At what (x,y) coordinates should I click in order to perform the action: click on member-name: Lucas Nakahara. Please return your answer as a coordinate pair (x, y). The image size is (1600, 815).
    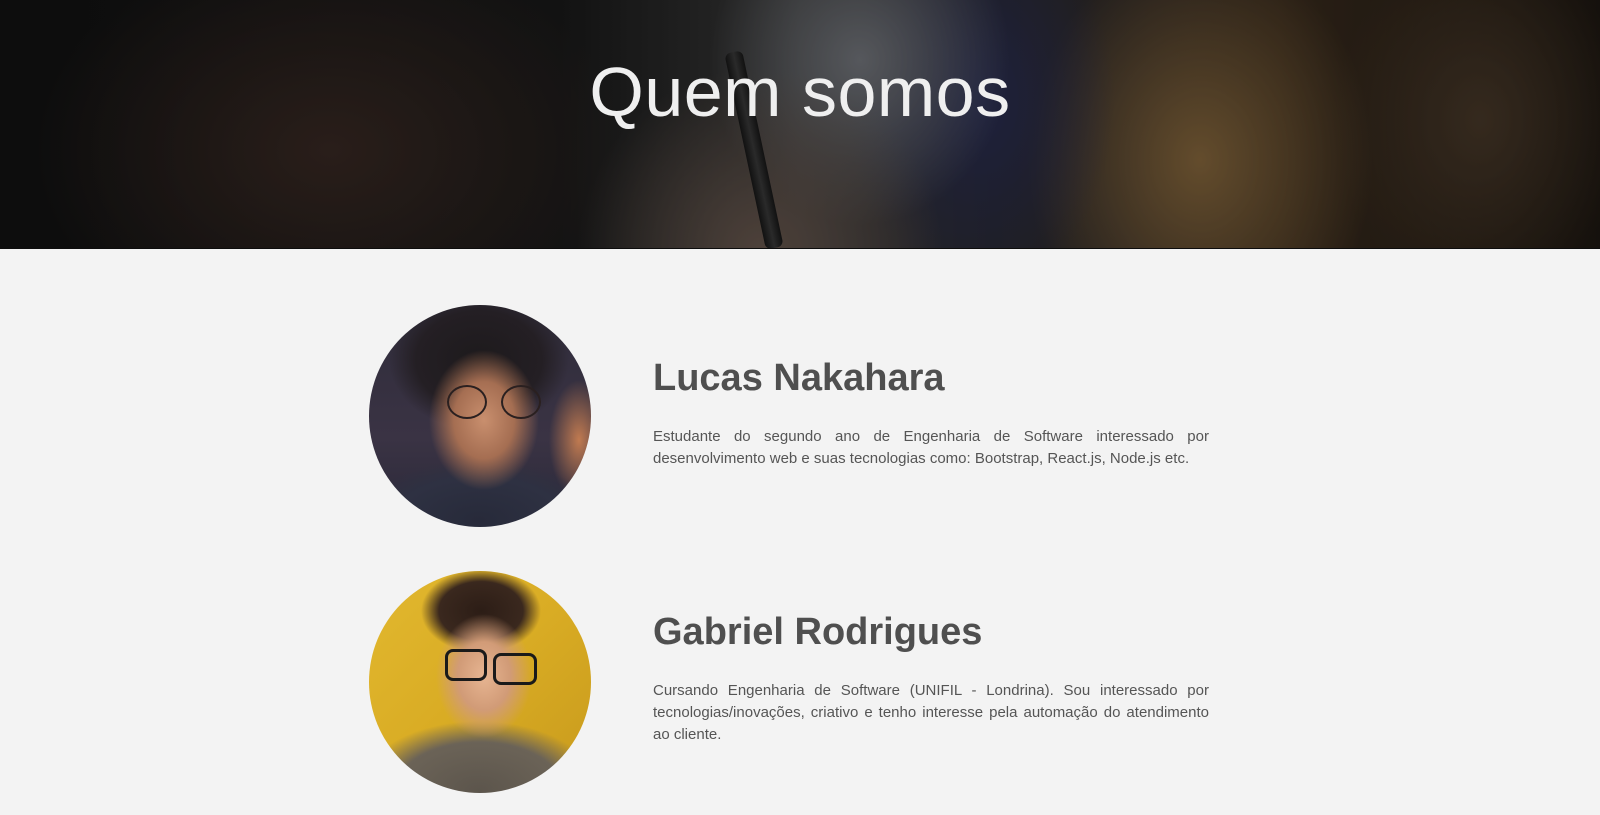
    Looking at the image, I should click on (799, 378).